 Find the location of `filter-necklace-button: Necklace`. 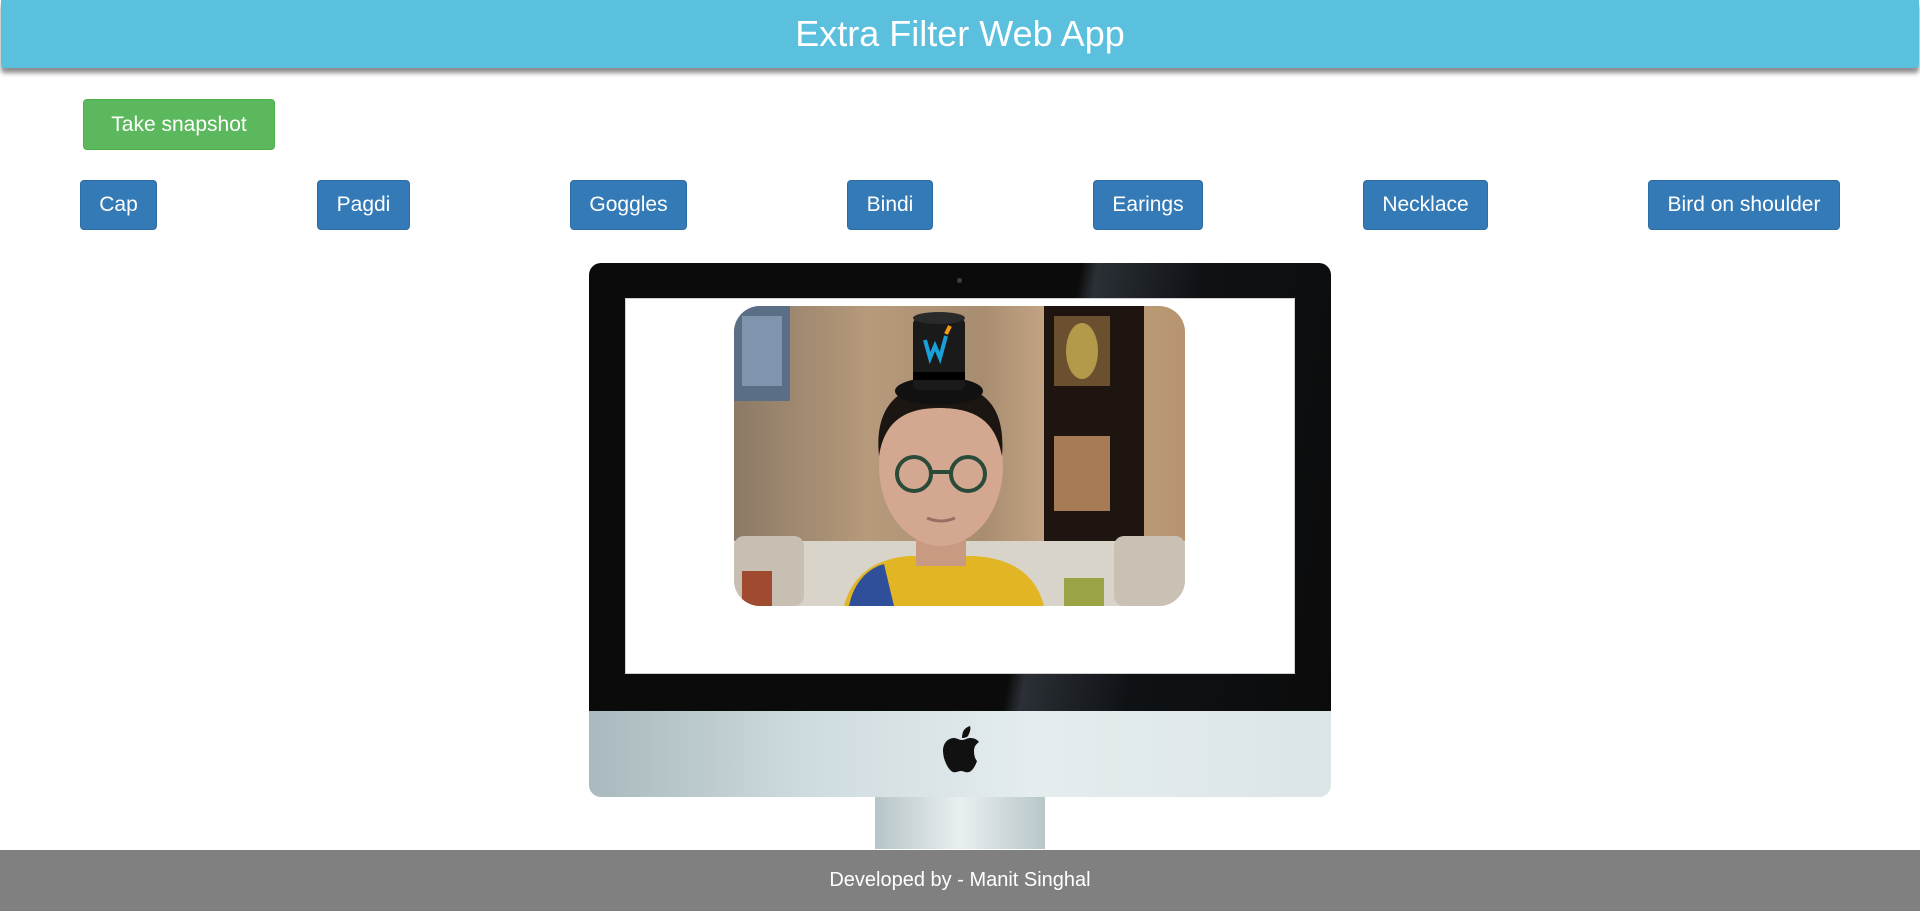

filter-necklace-button: Necklace is located at coordinates (1425, 205).